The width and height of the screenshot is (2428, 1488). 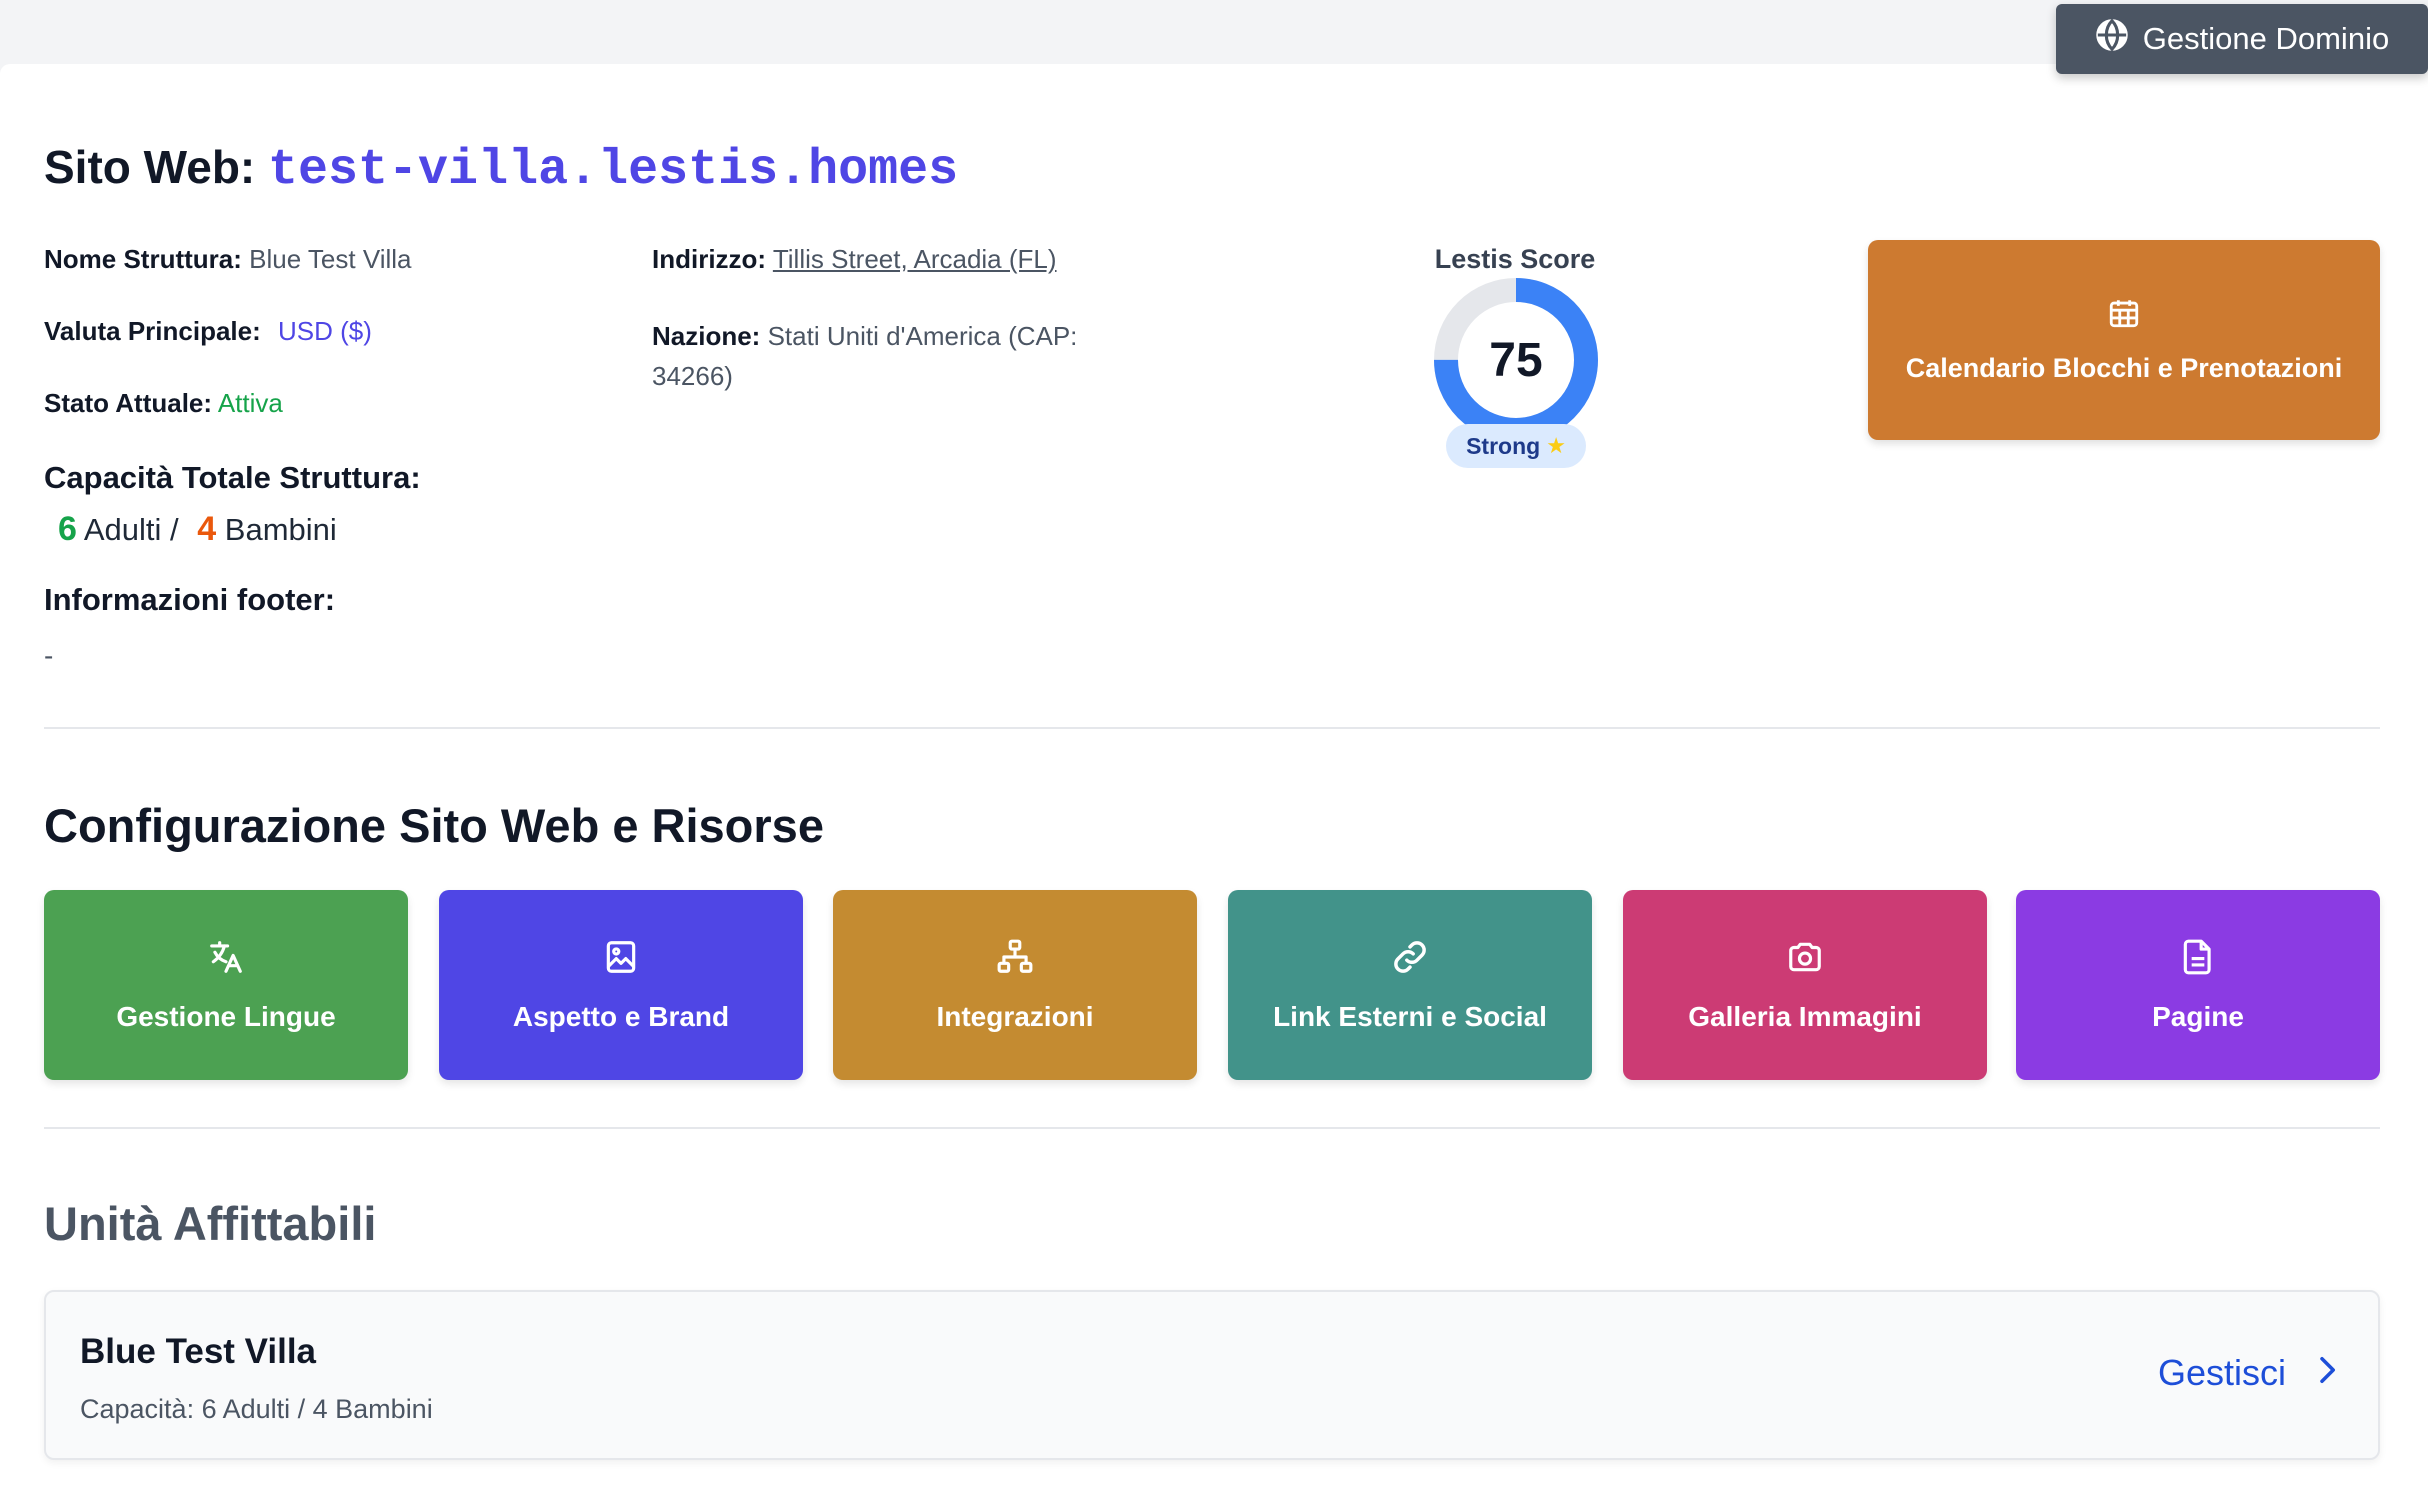 I want to click on tile-label: Integrazioni, so click(x=1015, y=1016).